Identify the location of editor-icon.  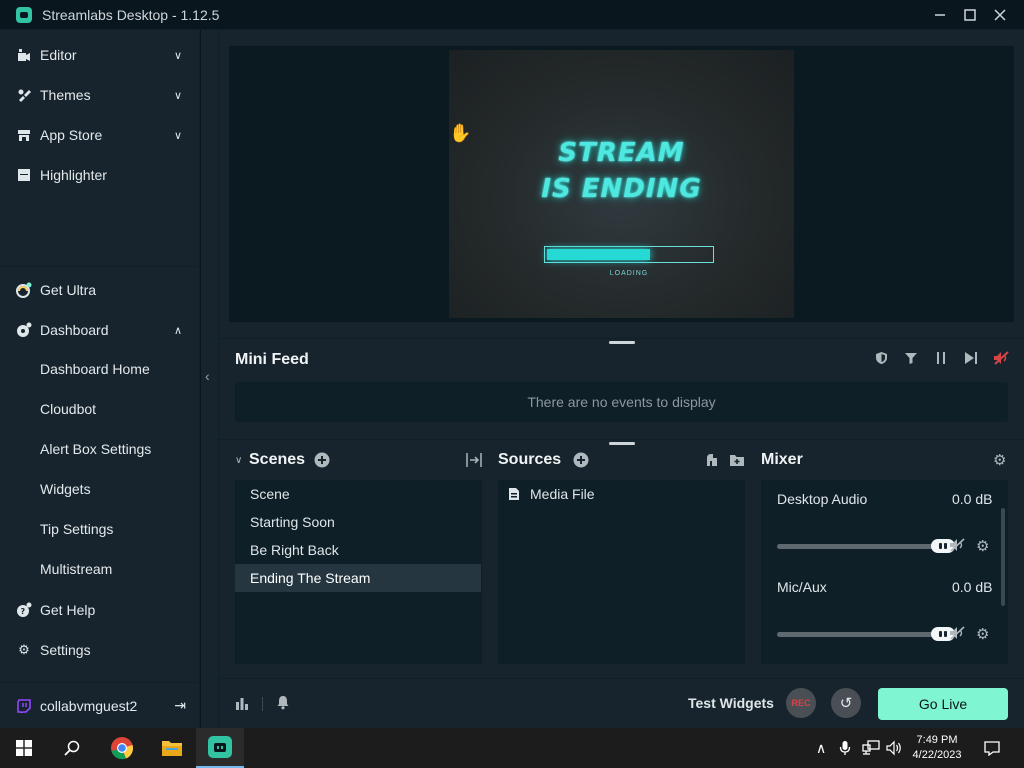
(24, 55).